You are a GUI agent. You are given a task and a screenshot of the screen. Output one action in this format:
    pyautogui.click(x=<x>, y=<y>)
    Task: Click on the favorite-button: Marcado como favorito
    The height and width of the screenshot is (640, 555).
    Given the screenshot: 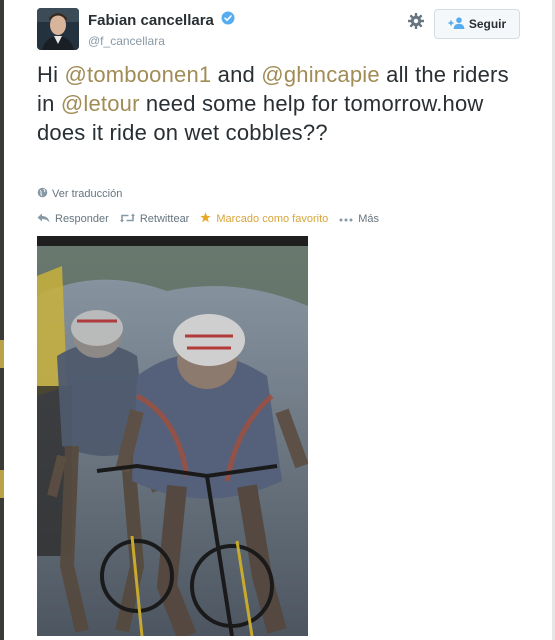 What is the action you would take?
    pyautogui.click(x=264, y=219)
    